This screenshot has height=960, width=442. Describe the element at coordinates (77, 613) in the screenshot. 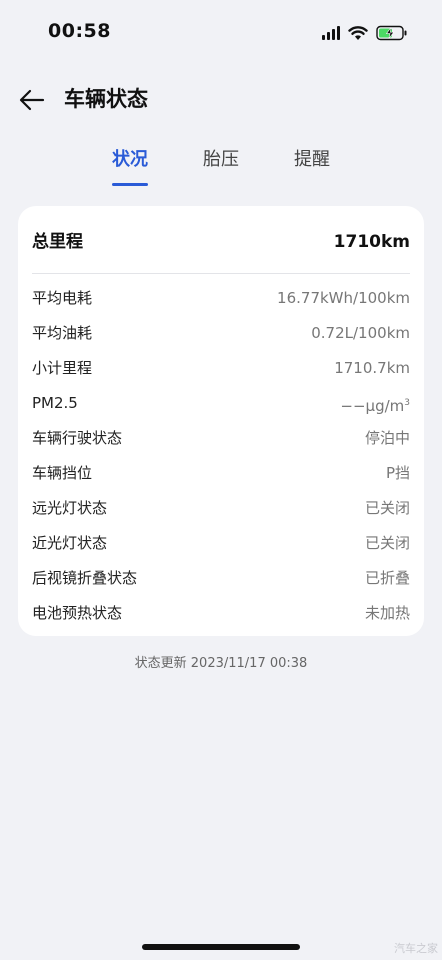

I see `detail-label: 电池预热状态` at that location.